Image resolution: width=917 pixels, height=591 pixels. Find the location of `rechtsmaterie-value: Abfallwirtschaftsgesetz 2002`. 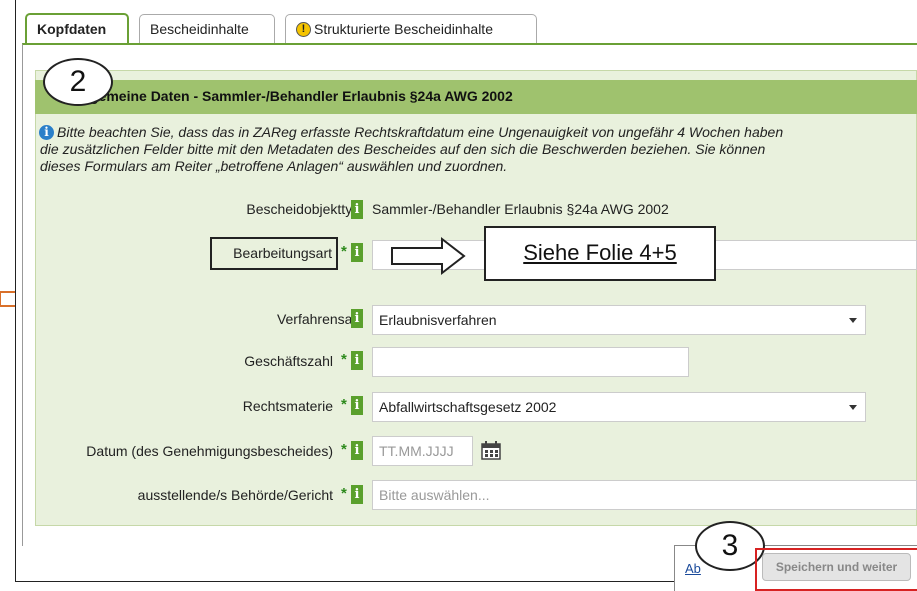

rechtsmaterie-value: Abfallwirtschaftsgesetz 2002 is located at coordinates (468, 407).